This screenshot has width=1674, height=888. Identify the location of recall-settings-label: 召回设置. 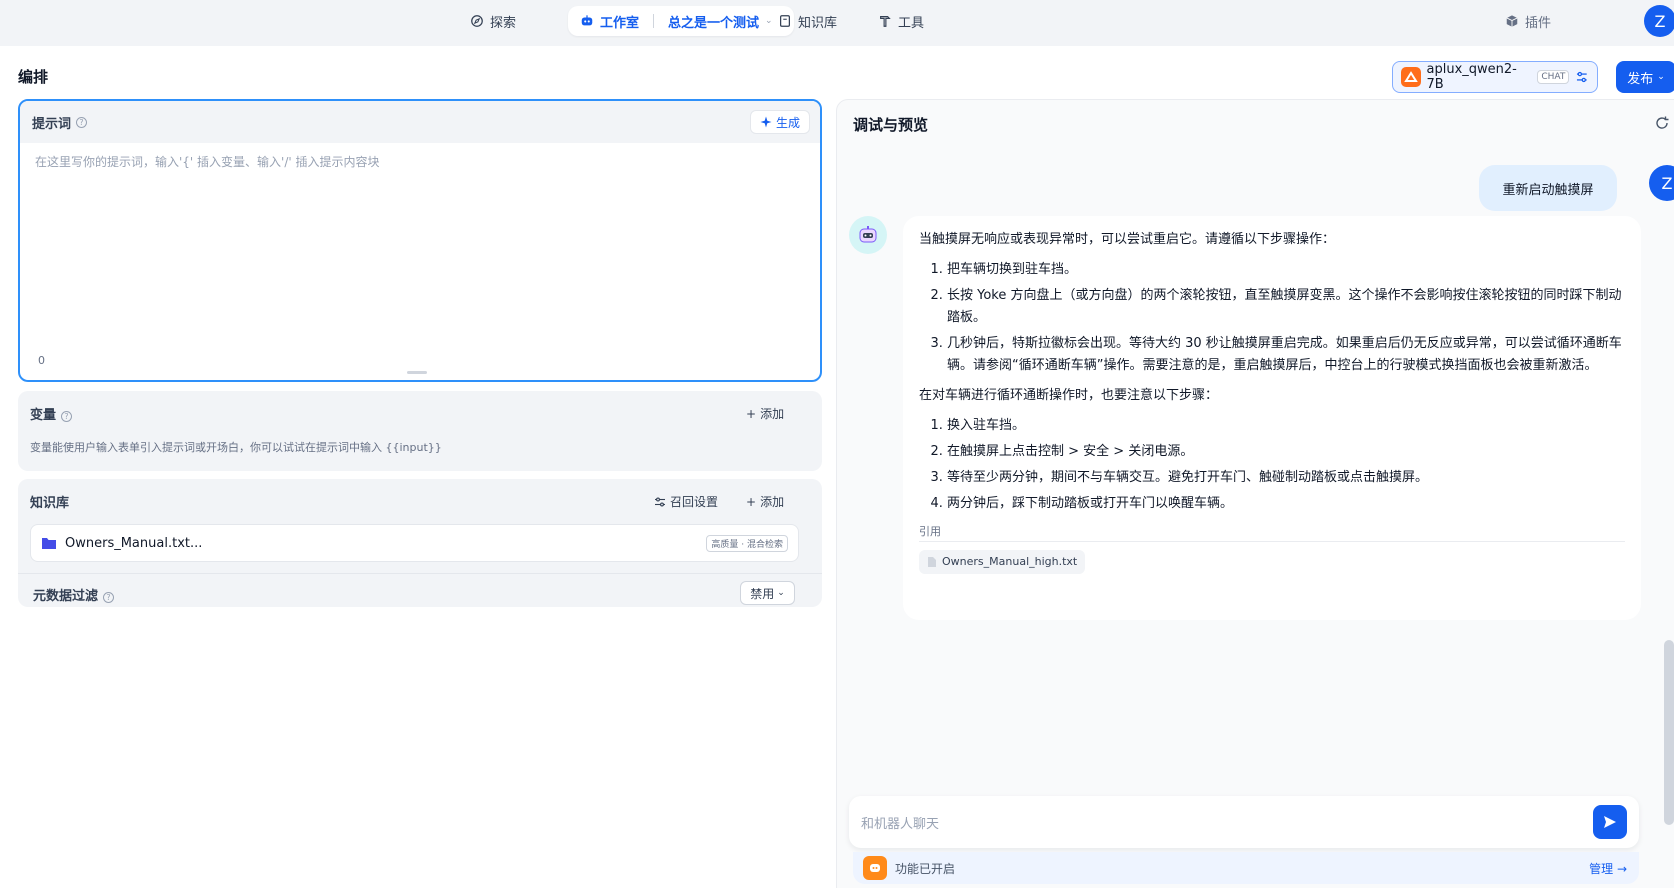
(694, 502).